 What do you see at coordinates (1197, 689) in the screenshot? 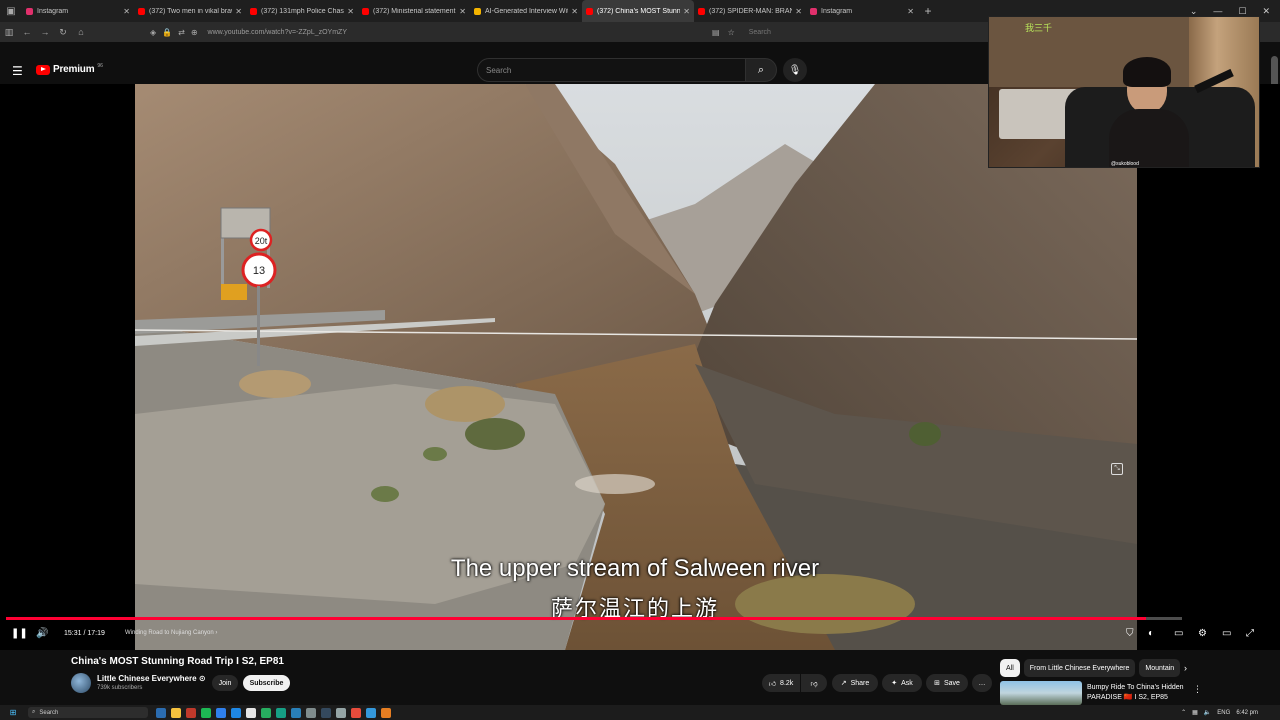
I see `more-vertical-icon: ⋮` at bounding box center [1197, 689].